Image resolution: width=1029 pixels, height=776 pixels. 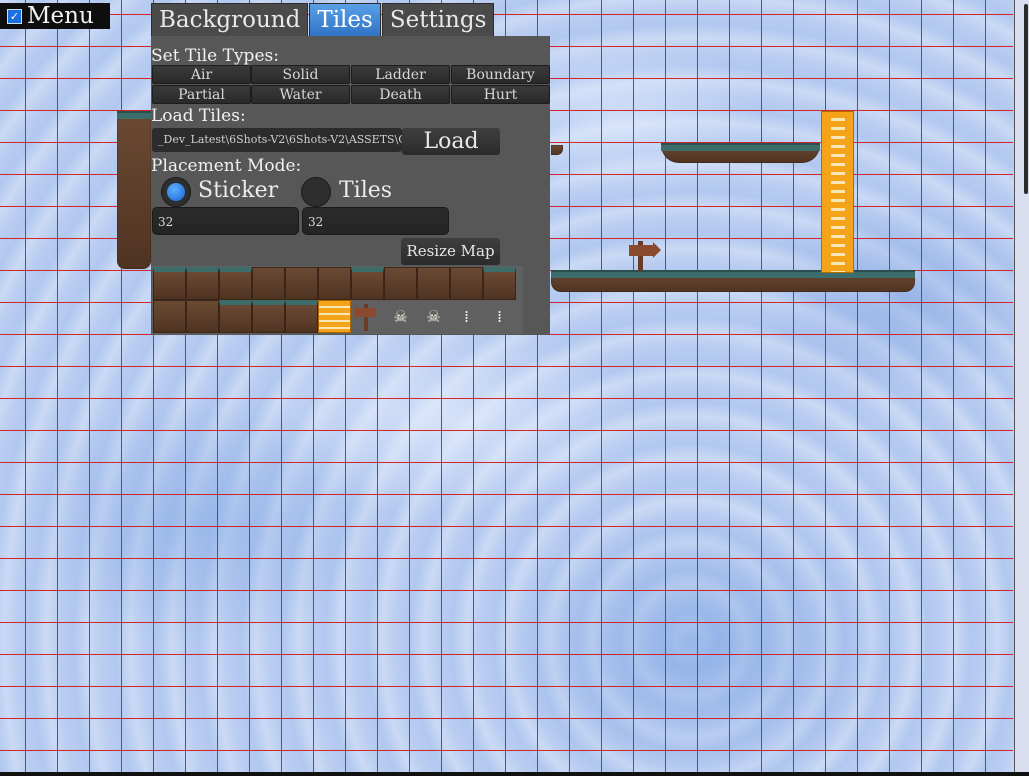 I want to click on editor-tabs: Background Tiles Settings, so click(x=323, y=20).